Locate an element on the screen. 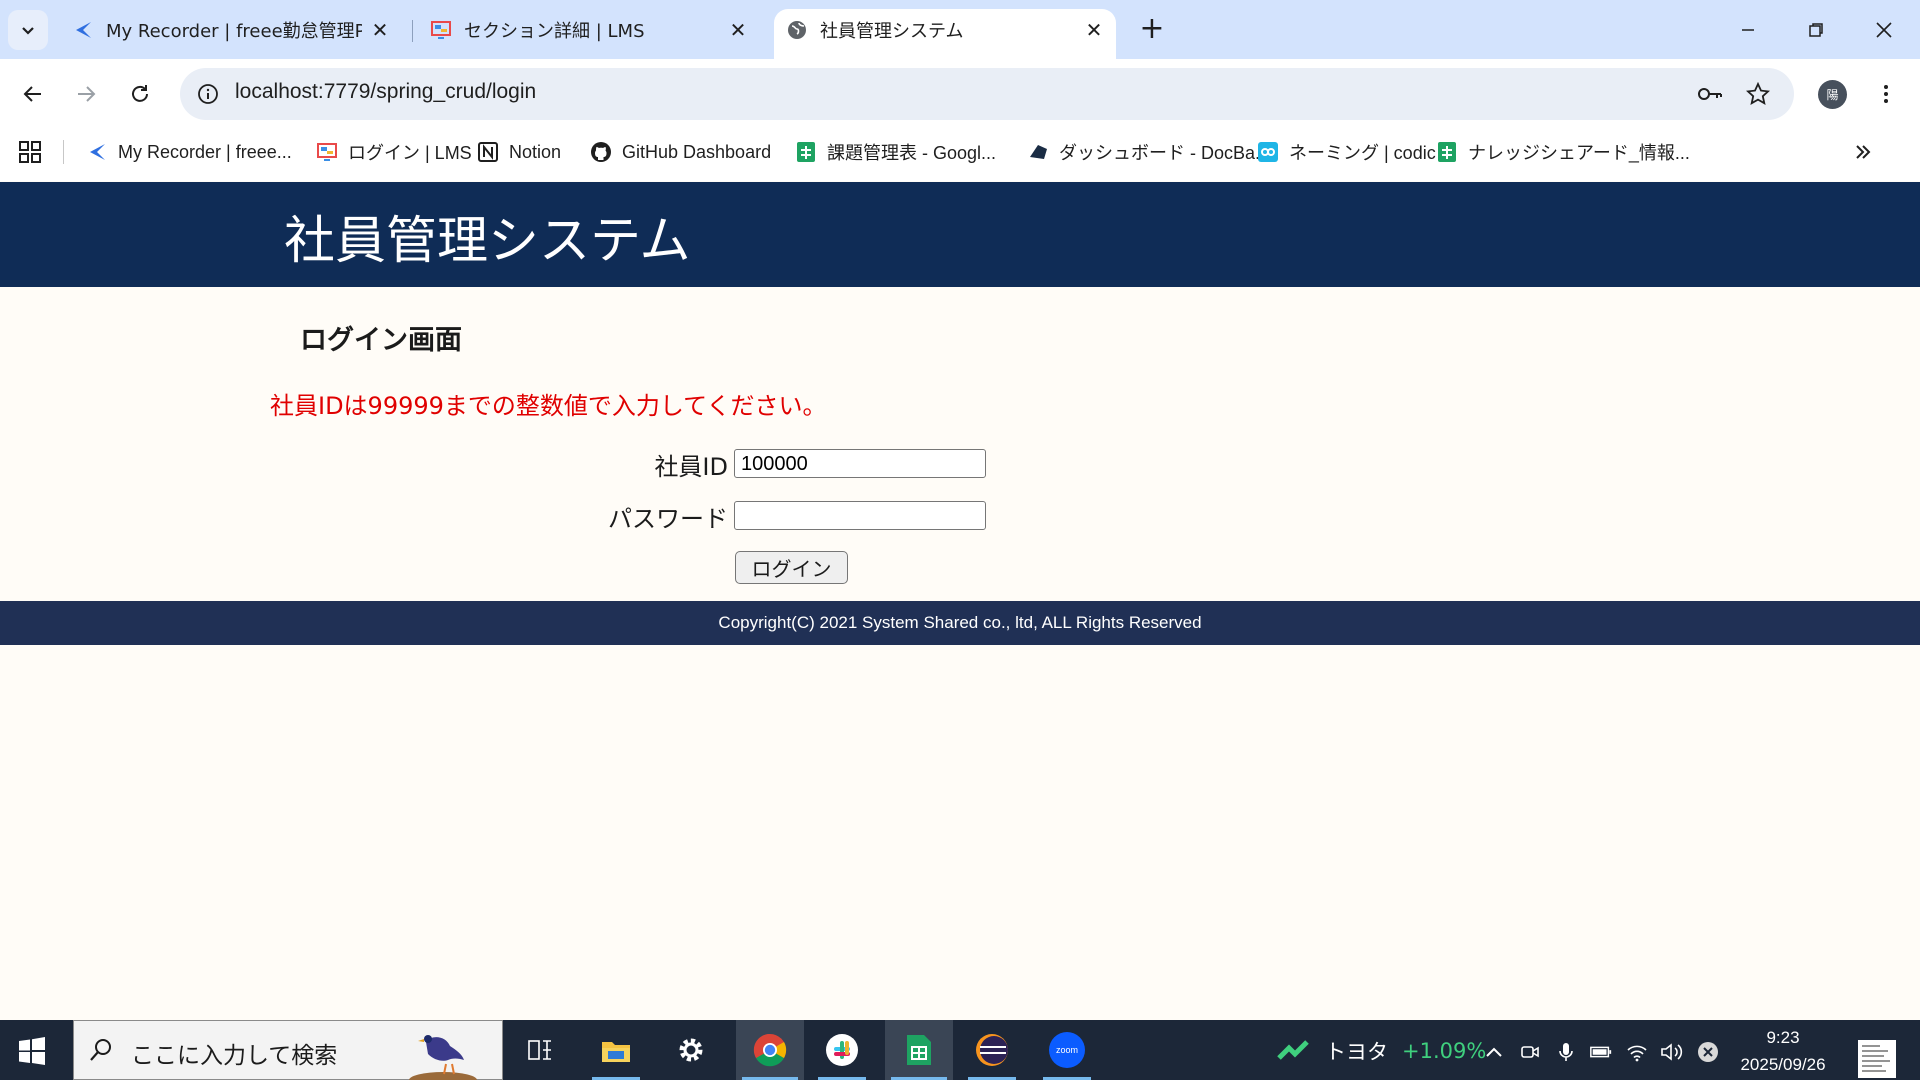  tab-title: セクション詳細 | LMS is located at coordinates (554, 31).